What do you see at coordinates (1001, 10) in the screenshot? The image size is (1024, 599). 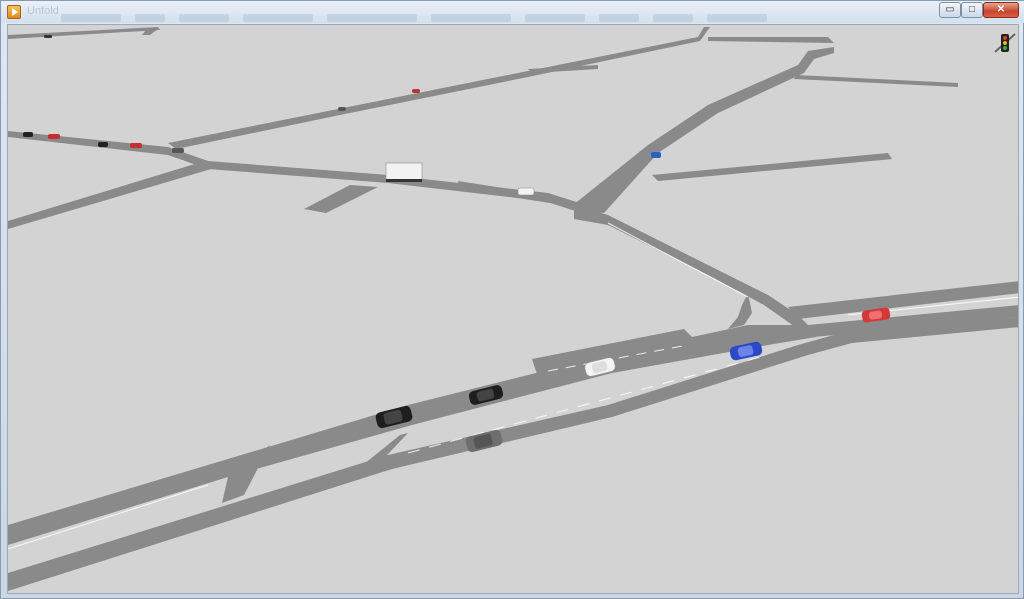 I see `close-button: ✕` at bounding box center [1001, 10].